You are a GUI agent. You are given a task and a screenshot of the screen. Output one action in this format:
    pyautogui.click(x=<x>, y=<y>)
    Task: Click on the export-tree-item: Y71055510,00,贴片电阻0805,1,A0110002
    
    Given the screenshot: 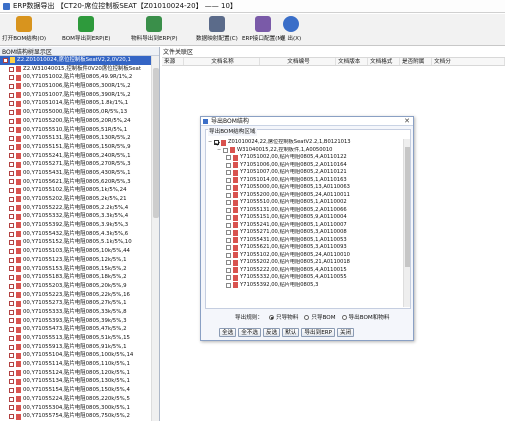 What is the action you would take?
    pyautogui.click(x=305, y=203)
    